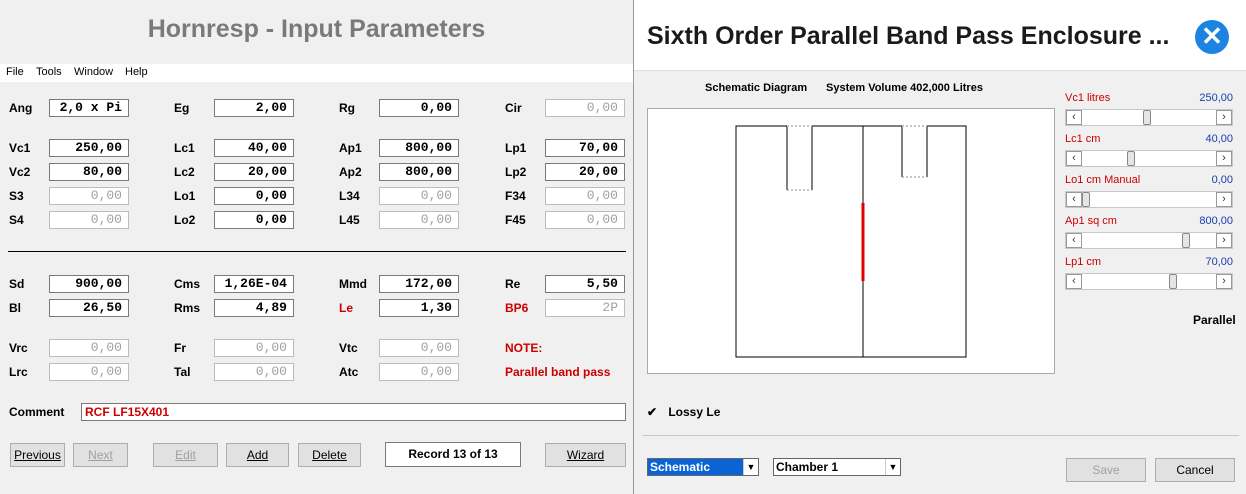 The width and height of the screenshot is (1246, 494). What do you see at coordinates (347, 108) in the screenshot?
I see `label-rg: Rg` at bounding box center [347, 108].